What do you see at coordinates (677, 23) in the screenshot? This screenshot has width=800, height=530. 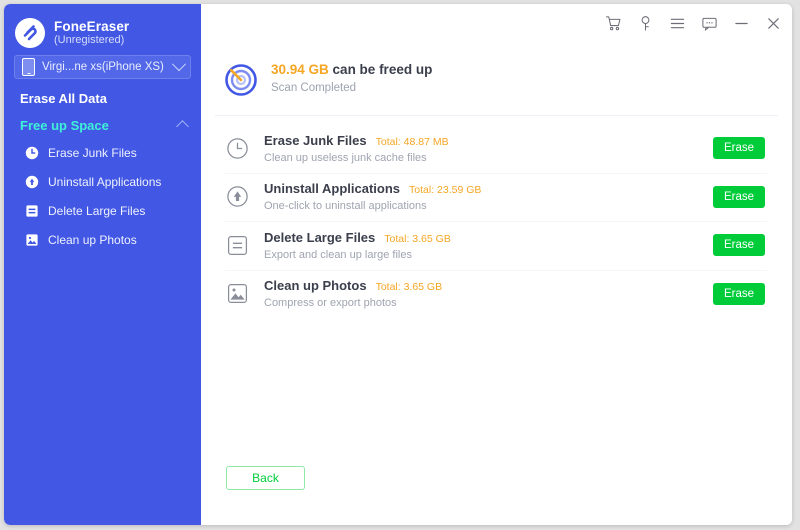 I see `menu-icon` at bounding box center [677, 23].